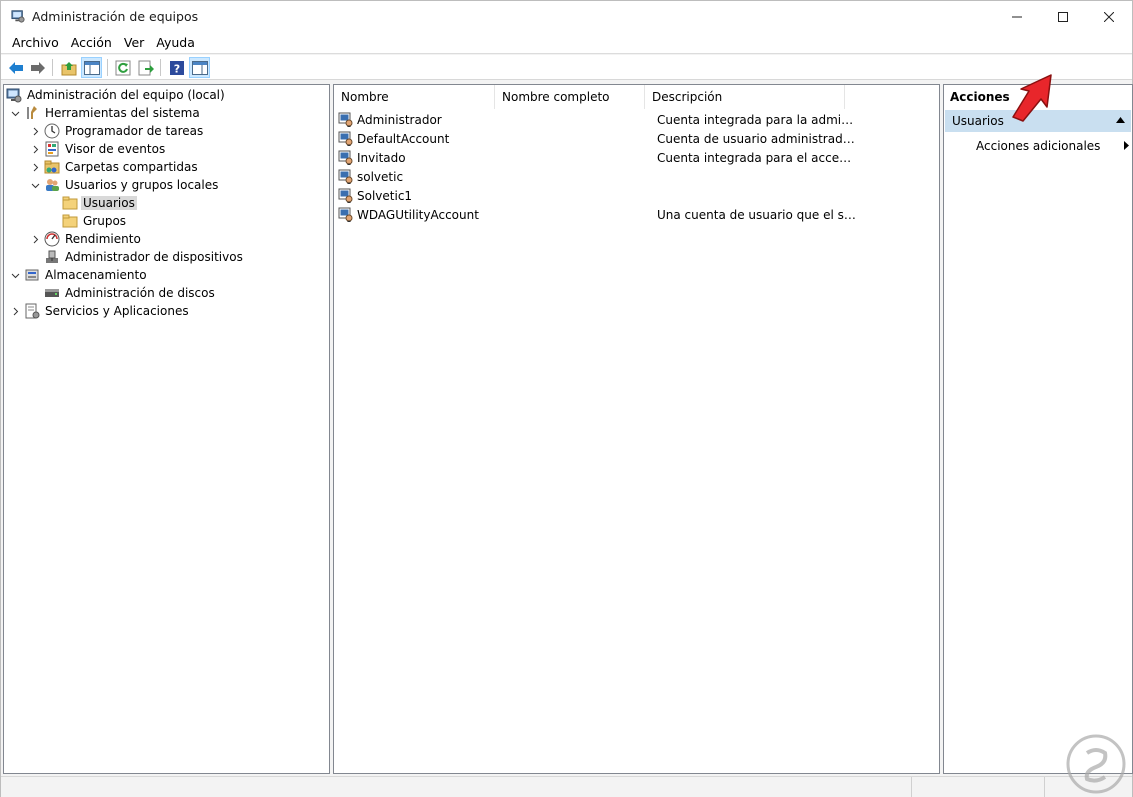 The width and height of the screenshot is (1133, 797). What do you see at coordinates (597, 176) in the screenshot?
I see `table-row: solvetic` at bounding box center [597, 176].